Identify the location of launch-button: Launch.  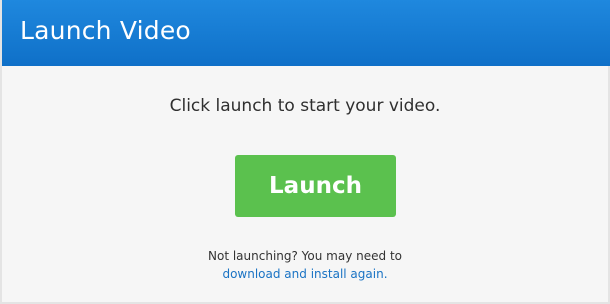
(315, 186).